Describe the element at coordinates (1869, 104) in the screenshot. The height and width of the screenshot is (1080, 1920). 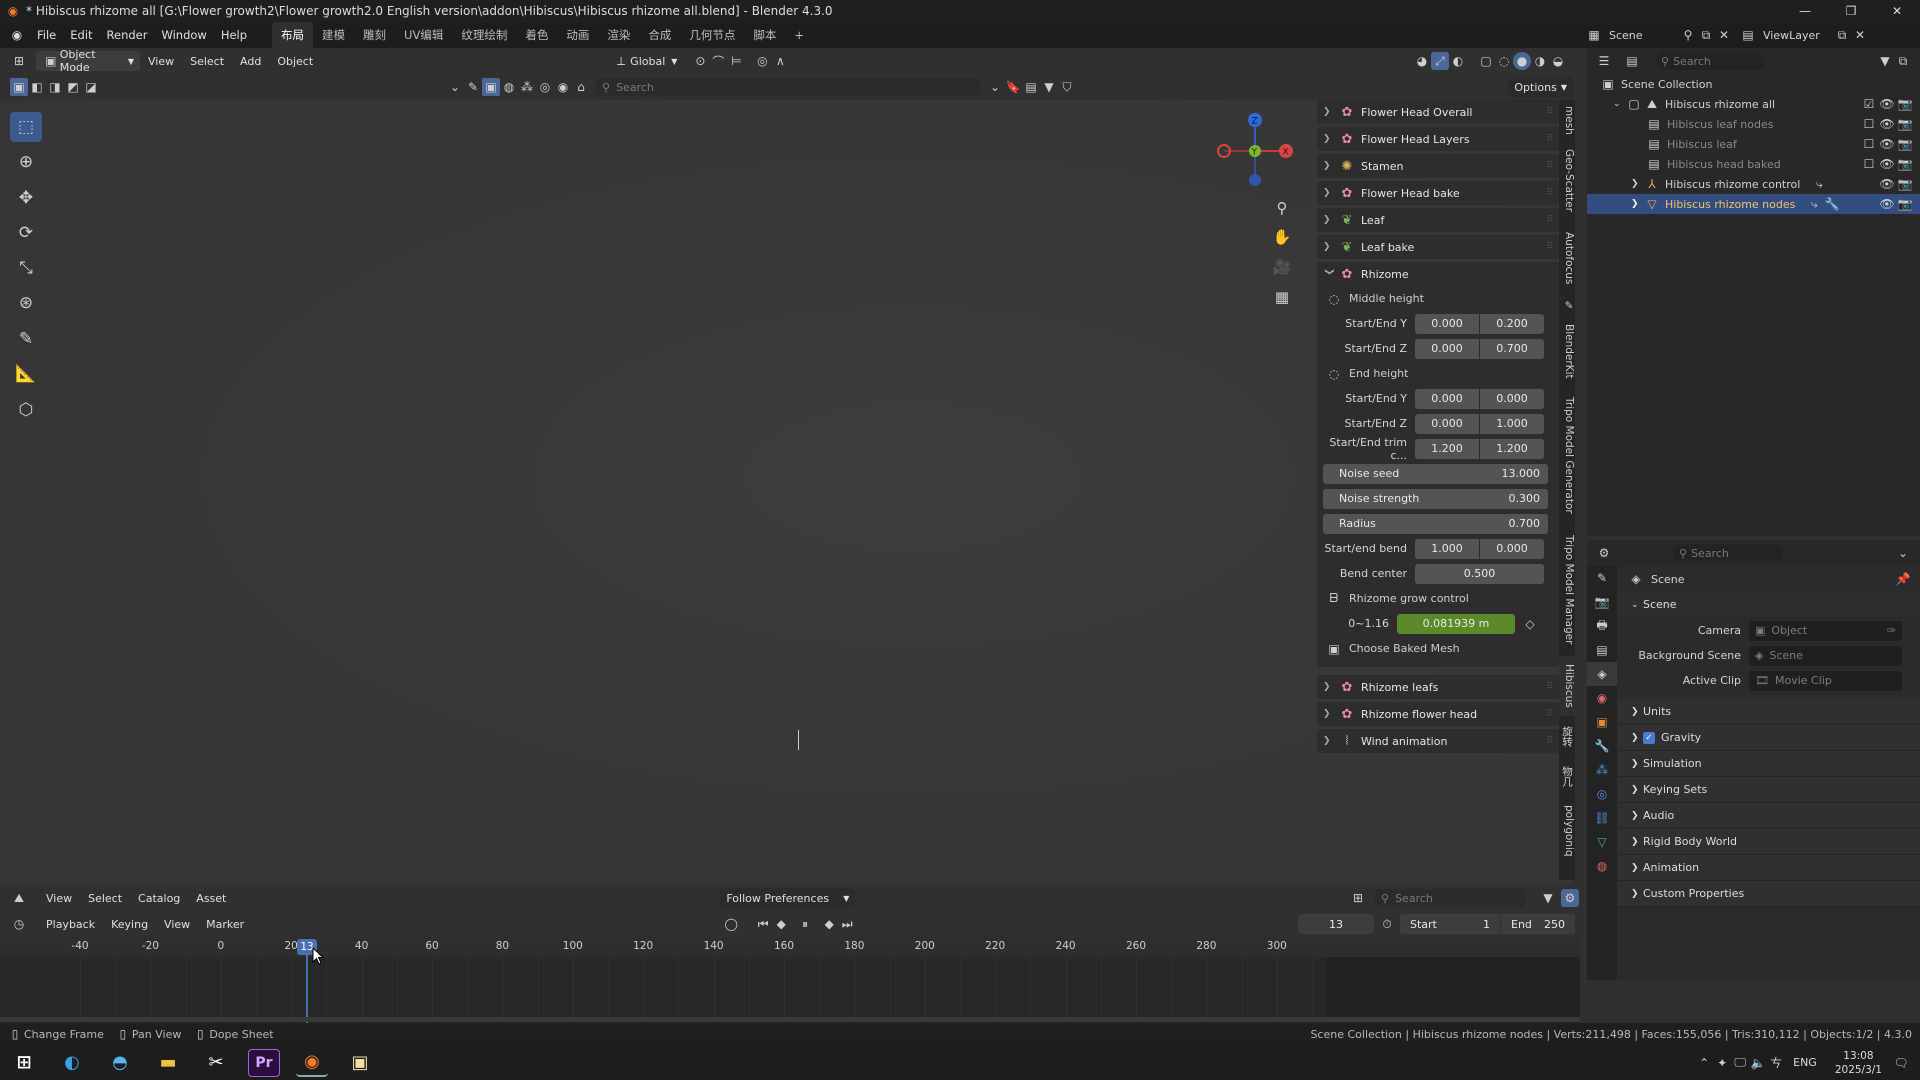
I see `checkbox-icon: ☑` at that location.